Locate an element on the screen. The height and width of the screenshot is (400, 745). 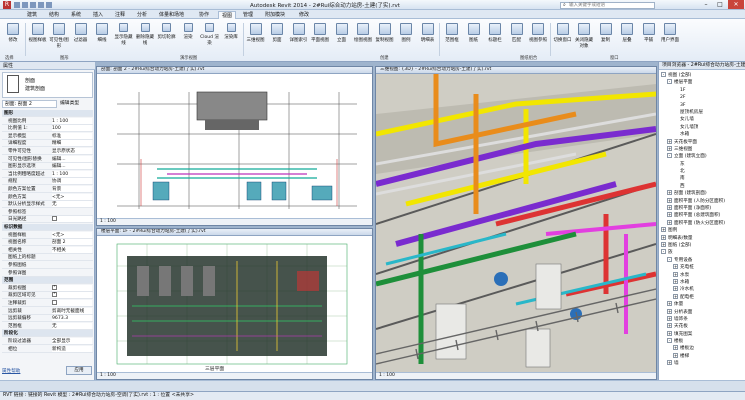
property-group: 图形 is located at coordinates (47, 114).